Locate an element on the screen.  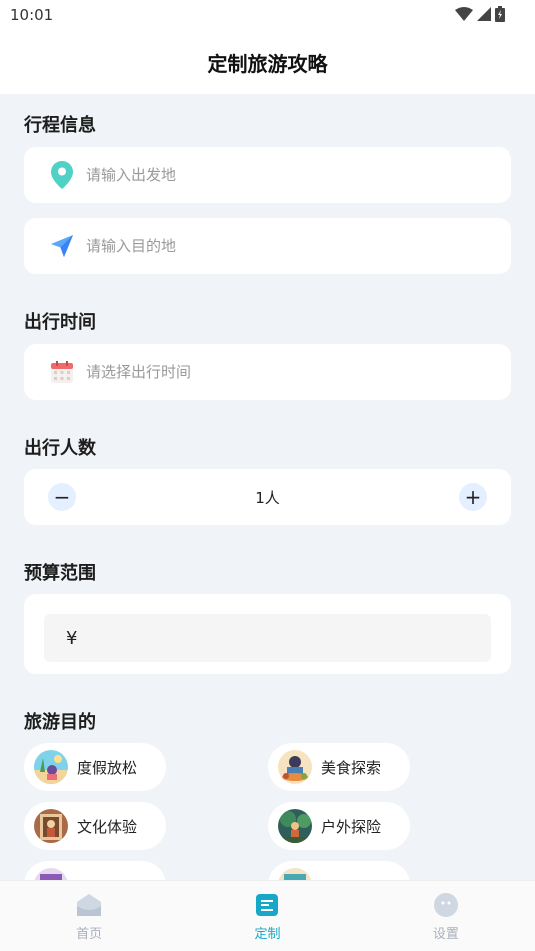
section-title-people: 出行人数 is located at coordinates (60, 448).